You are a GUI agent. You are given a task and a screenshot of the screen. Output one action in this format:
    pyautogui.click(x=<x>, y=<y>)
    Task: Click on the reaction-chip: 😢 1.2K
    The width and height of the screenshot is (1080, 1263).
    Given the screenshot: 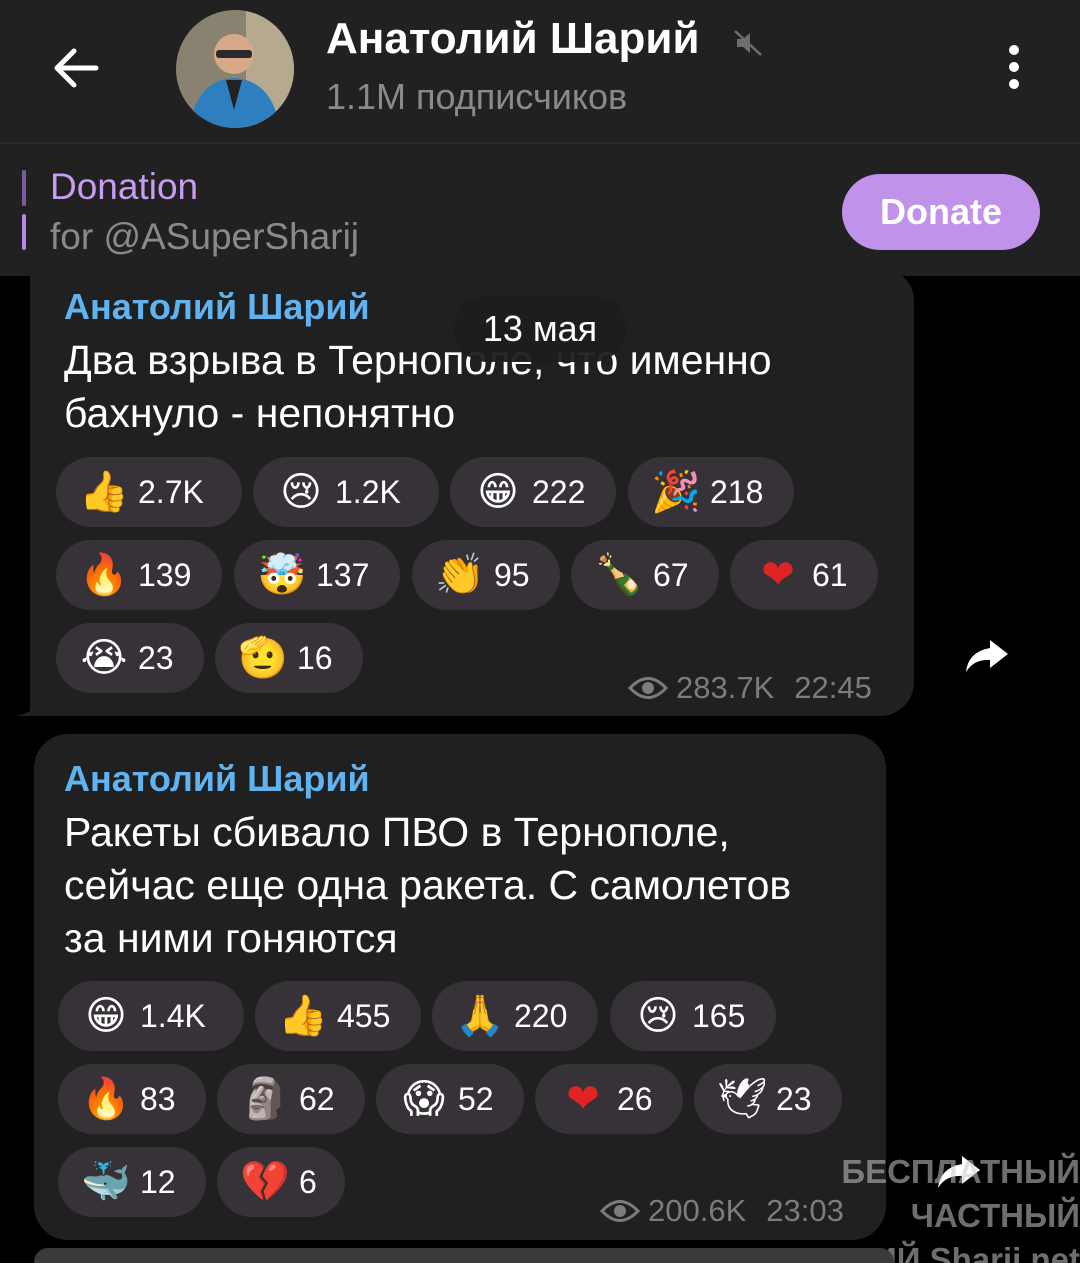 What is the action you would take?
    pyautogui.click(x=346, y=492)
    